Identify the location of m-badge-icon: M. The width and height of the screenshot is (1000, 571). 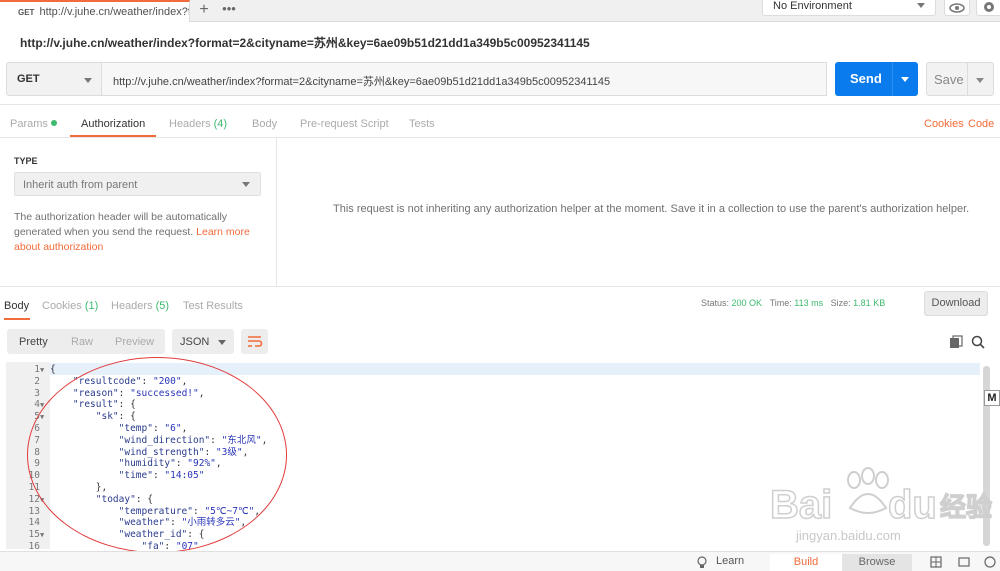
(992, 398).